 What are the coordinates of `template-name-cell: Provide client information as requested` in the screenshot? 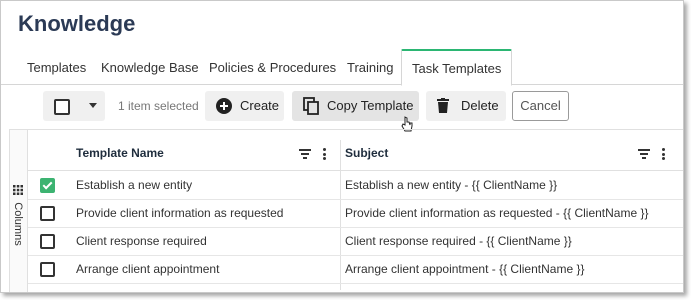 It's located at (180, 213).